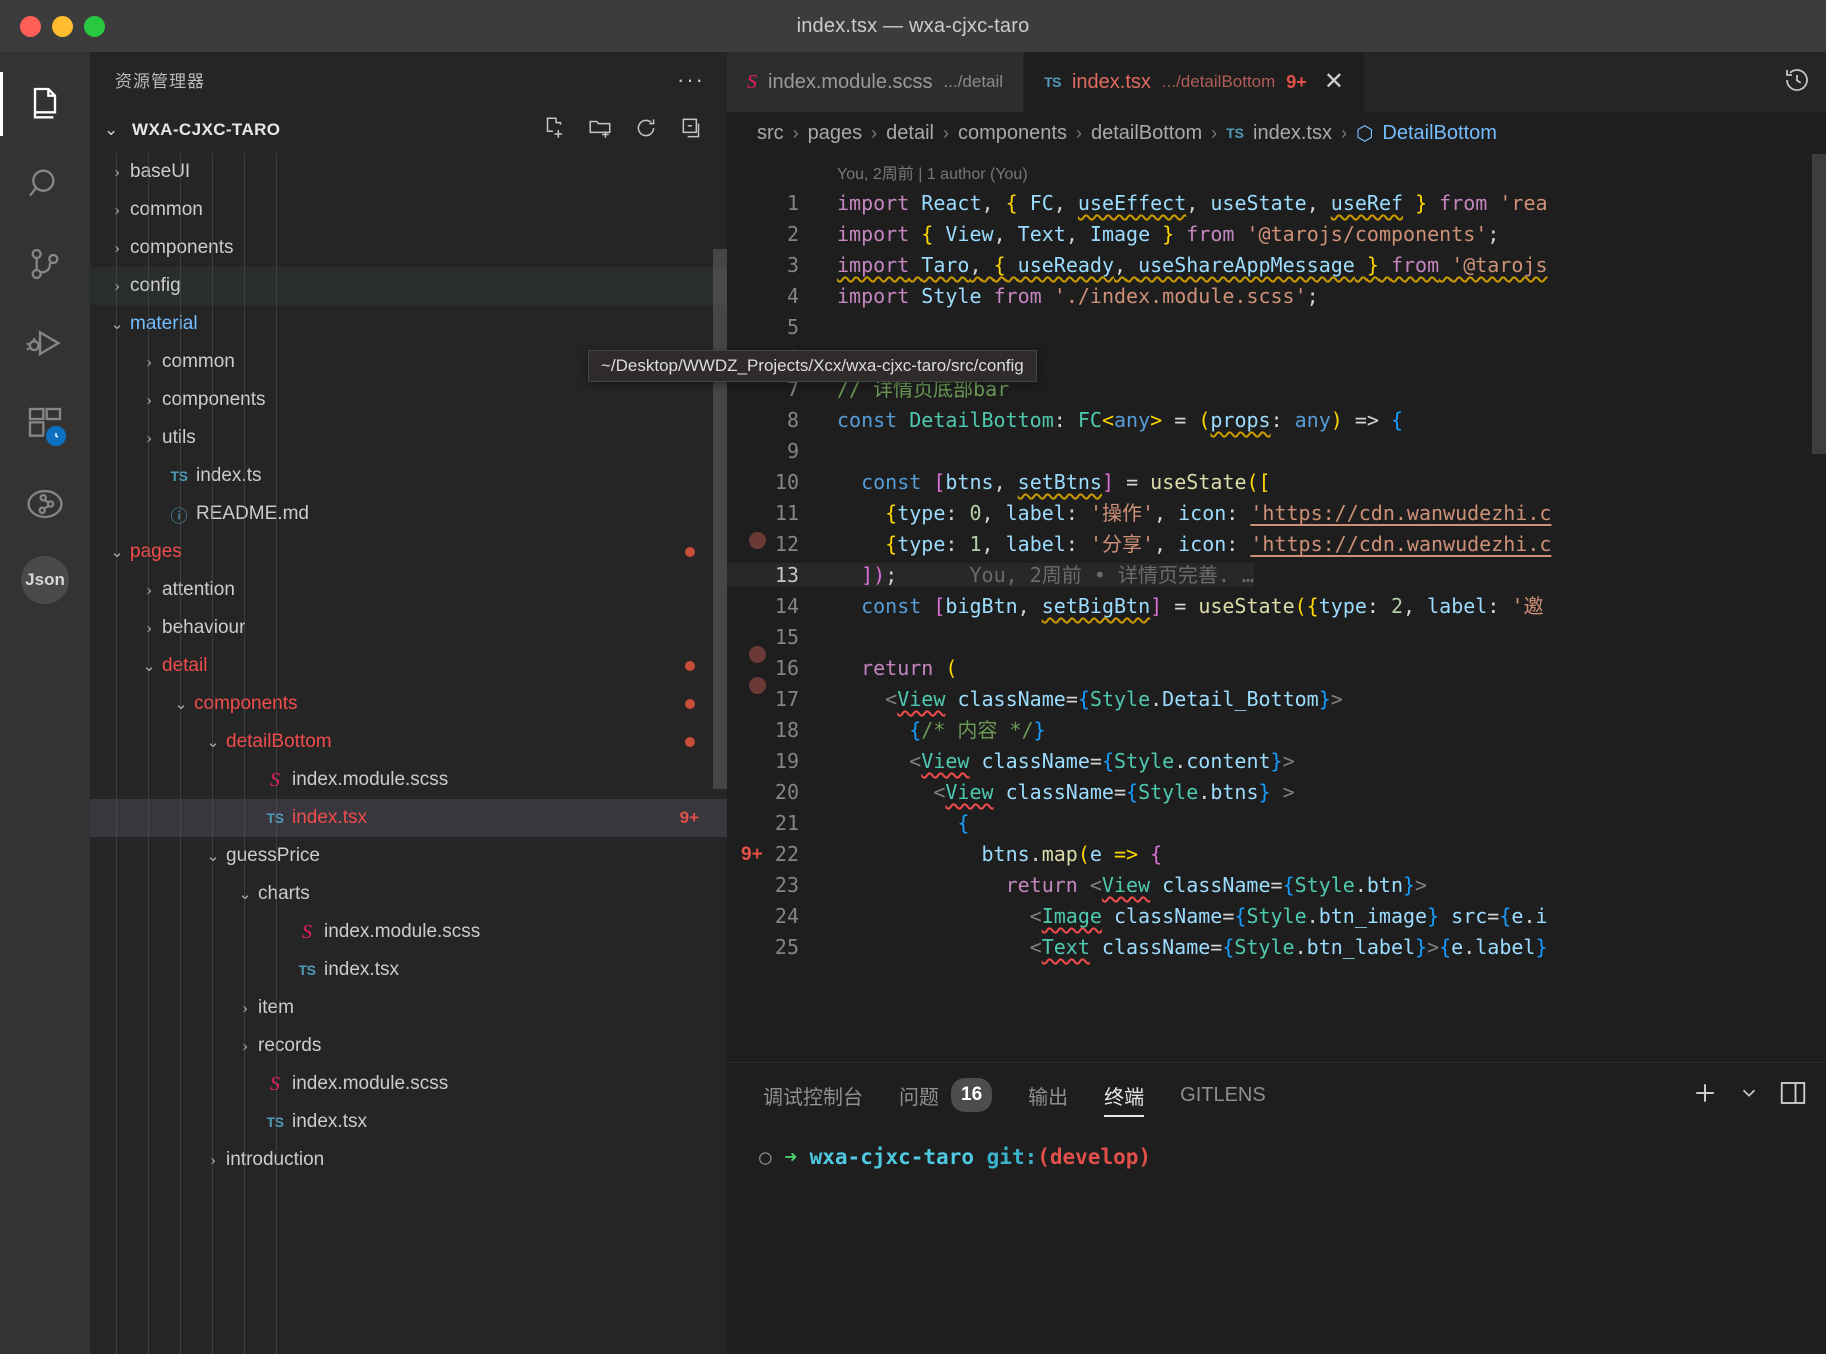 The image size is (1826, 1354). I want to click on tree-row: › baseUI, so click(408, 172).